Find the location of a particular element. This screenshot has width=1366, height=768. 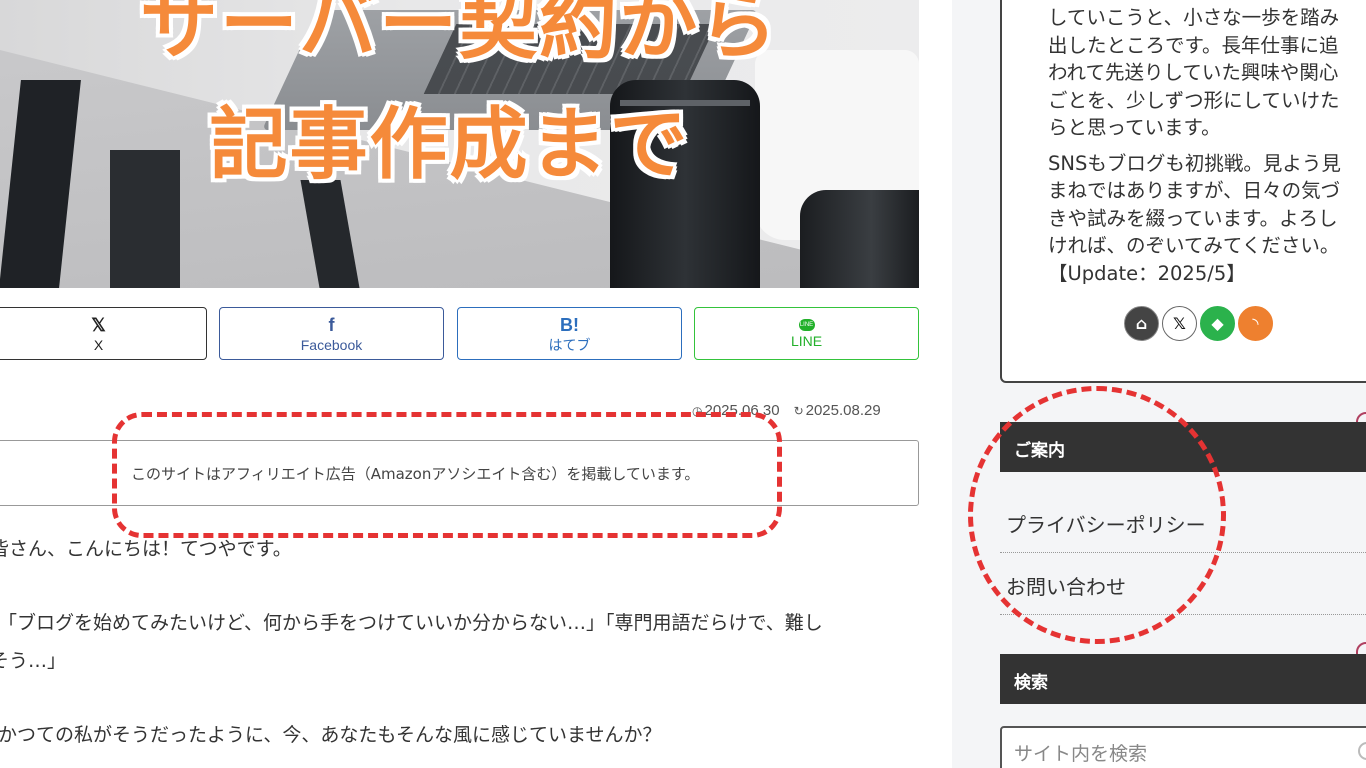

search-icon is located at coordinates (1362, 751).